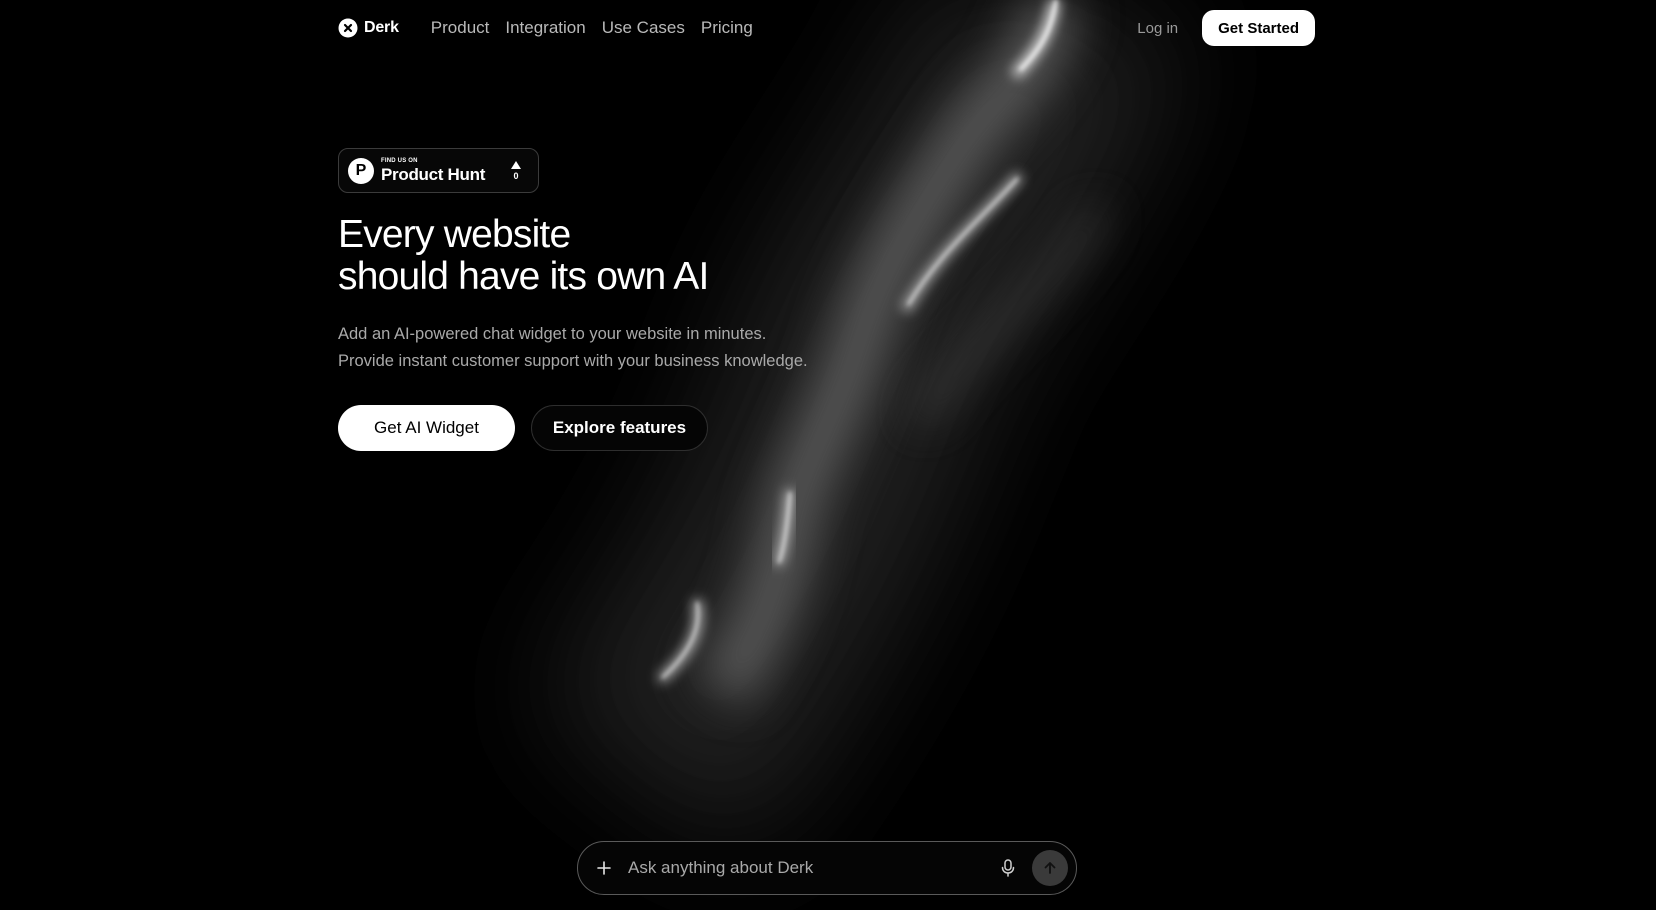 This screenshot has width=1656, height=910. What do you see at coordinates (545, 28) in the screenshot?
I see `nav-link-integration: Integration` at bounding box center [545, 28].